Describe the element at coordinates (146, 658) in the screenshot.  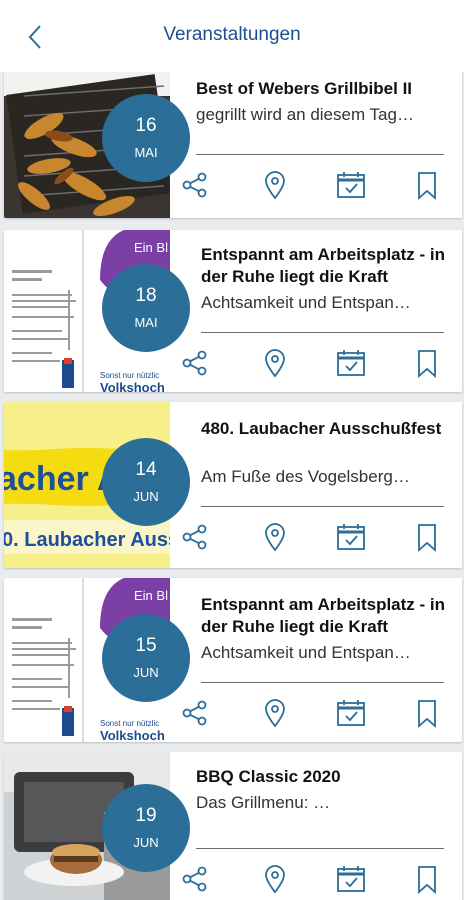
I see `date-badge: 15 JUN` at that location.